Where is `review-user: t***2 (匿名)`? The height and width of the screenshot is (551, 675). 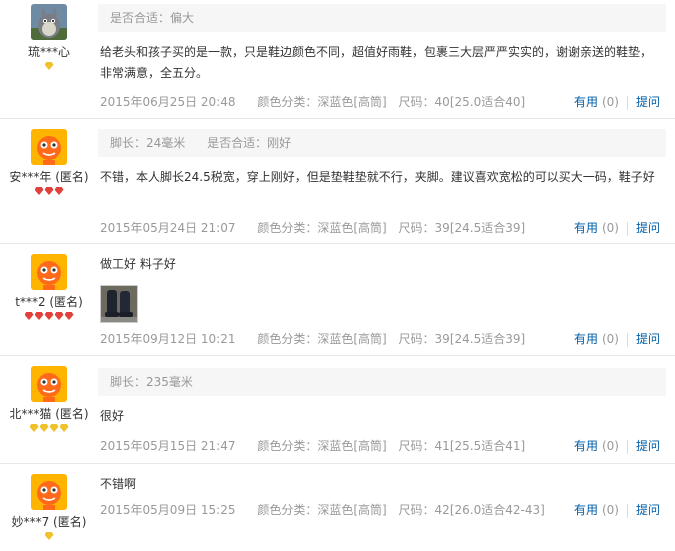
review-user: t***2 (匿名) is located at coordinates (49, 288).